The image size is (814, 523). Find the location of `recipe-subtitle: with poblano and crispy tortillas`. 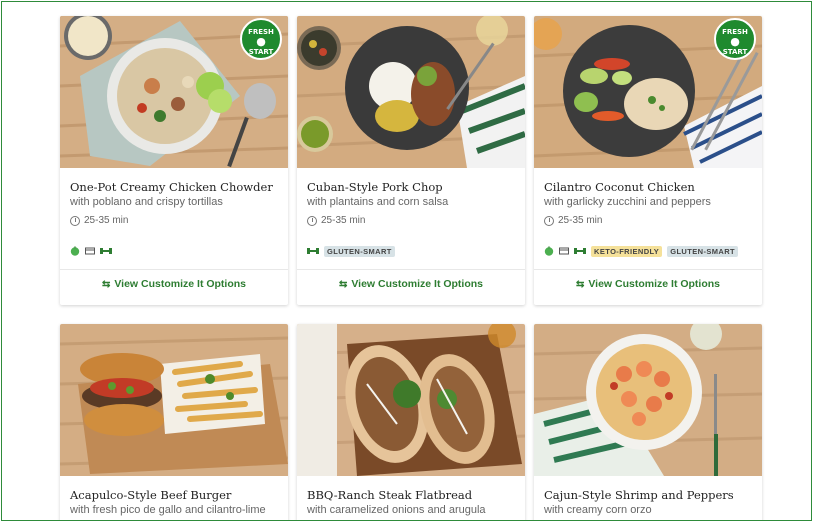

recipe-subtitle: with poblano and crispy tortillas is located at coordinates (146, 202).